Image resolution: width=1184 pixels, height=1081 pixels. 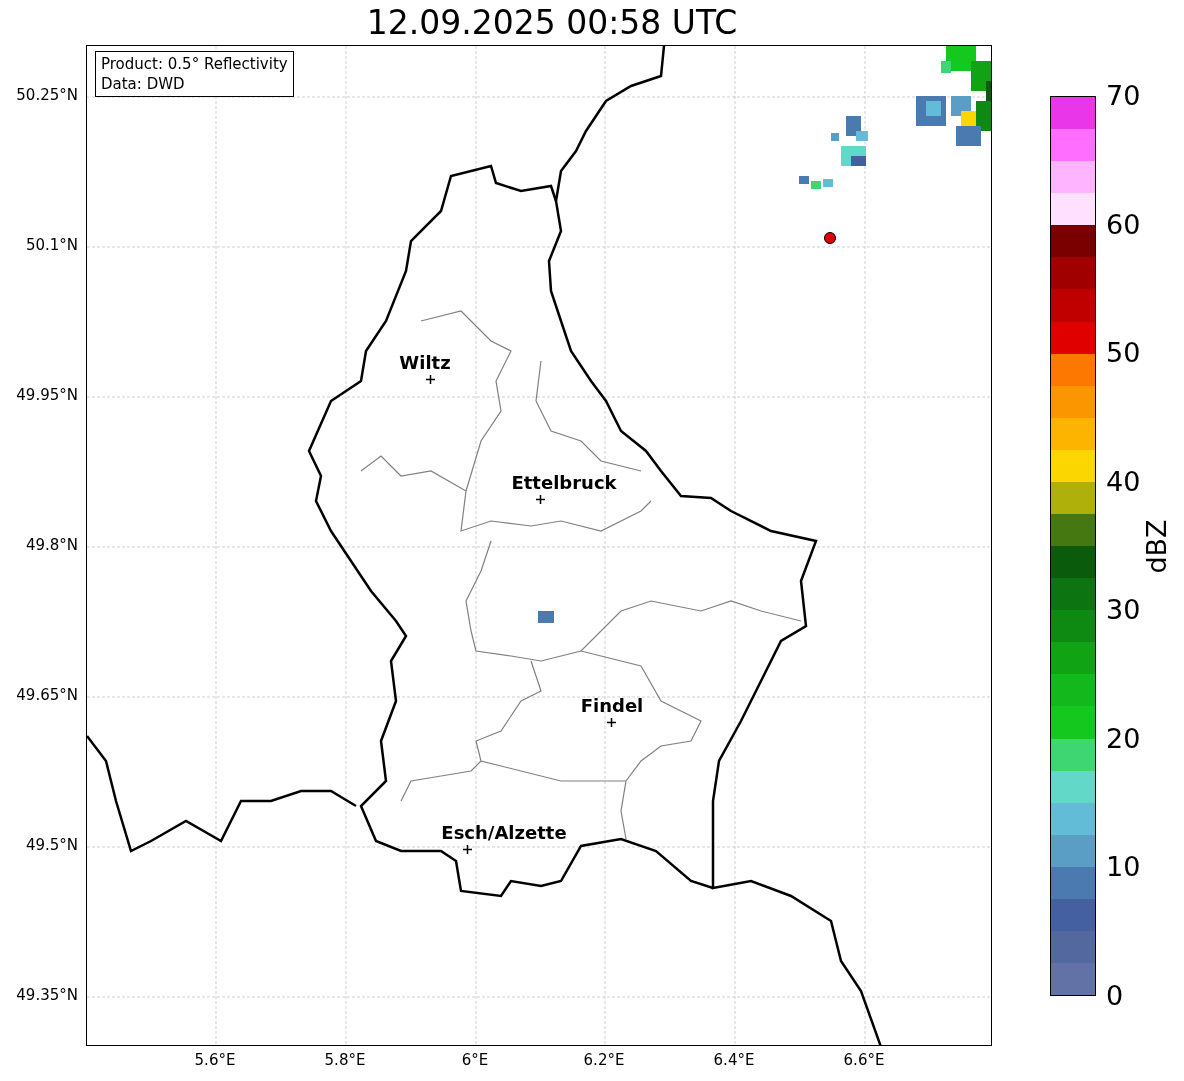 What do you see at coordinates (604, 1060) in the screenshot?
I see `longitude-label: 6.2°E` at bounding box center [604, 1060].